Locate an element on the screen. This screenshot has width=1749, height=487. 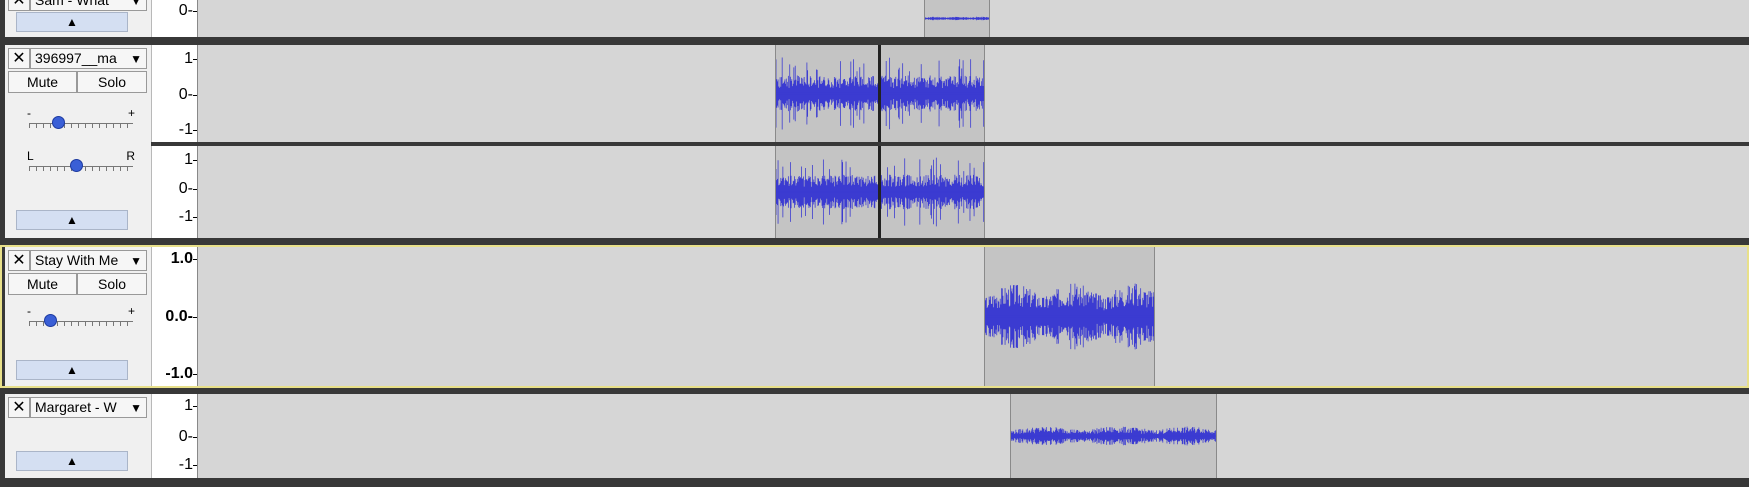
ruler-label-bottom: -1.0 is located at coordinates (181, 373).